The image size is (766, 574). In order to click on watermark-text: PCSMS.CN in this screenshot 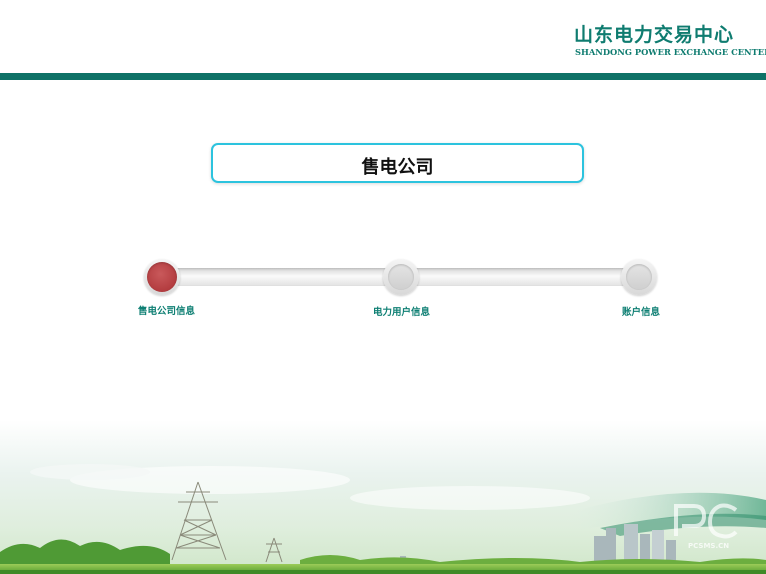, I will do `click(709, 546)`.